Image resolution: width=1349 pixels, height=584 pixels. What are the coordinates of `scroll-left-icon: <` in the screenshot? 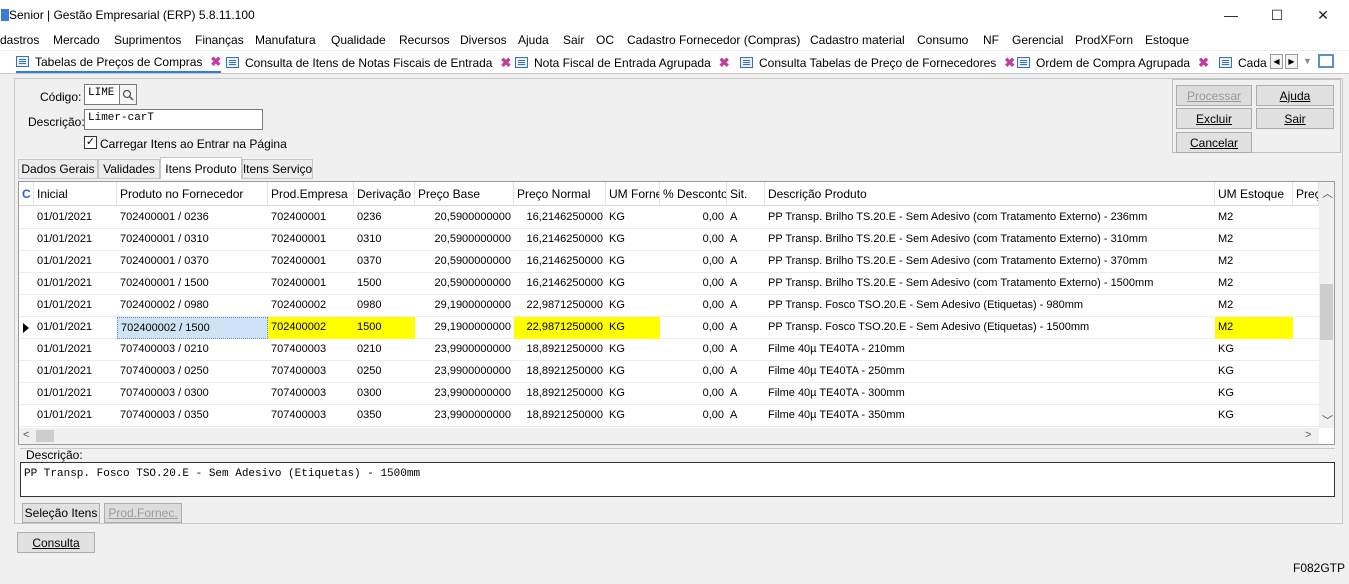 It's located at (26, 435).